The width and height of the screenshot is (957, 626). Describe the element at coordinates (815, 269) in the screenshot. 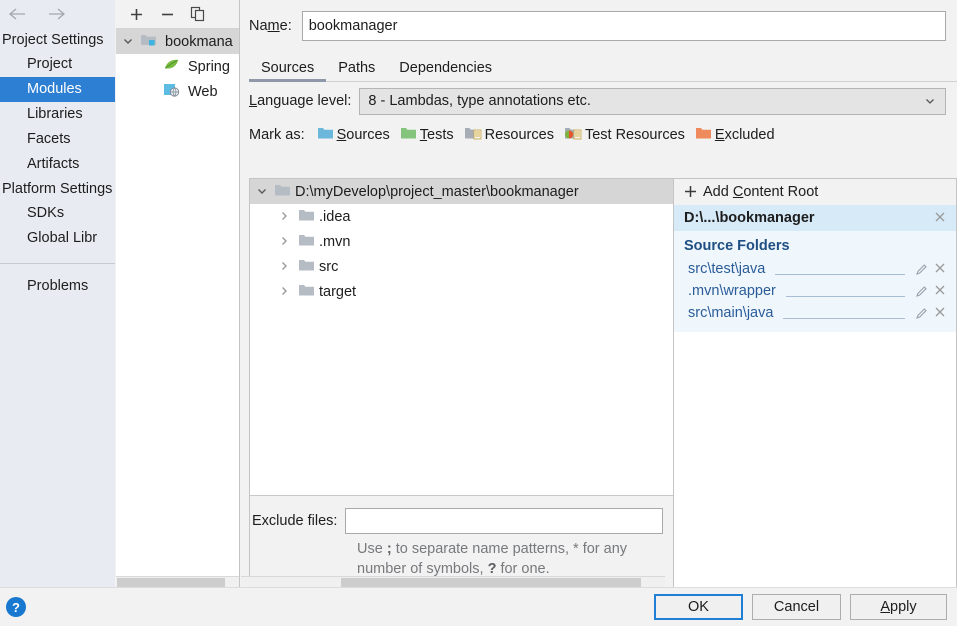

I see `source-folder-row: src\test\java` at that location.